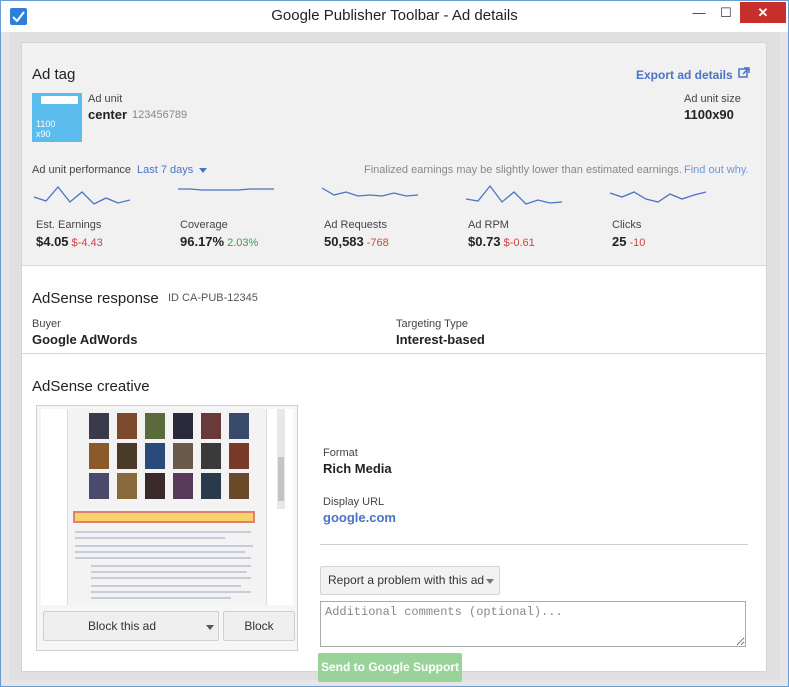 The image size is (789, 687). What do you see at coordinates (628, 241) in the screenshot?
I see `metric-value: 25 -10` at bounding box center [628, 241].